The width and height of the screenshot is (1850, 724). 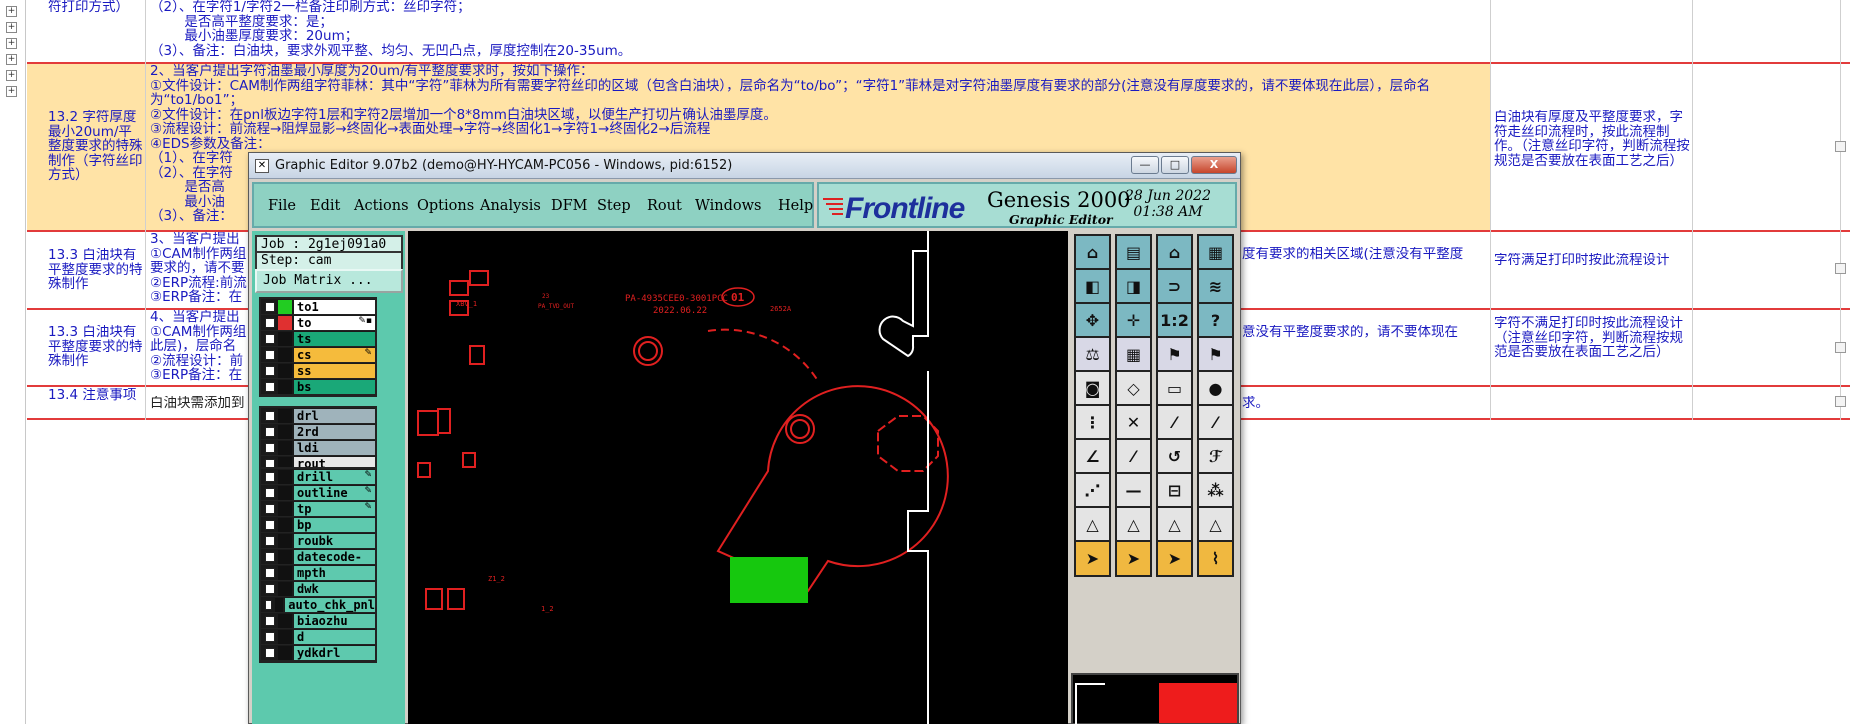 I want to click on menu-edit: Edit, so click(x=325, y=206).